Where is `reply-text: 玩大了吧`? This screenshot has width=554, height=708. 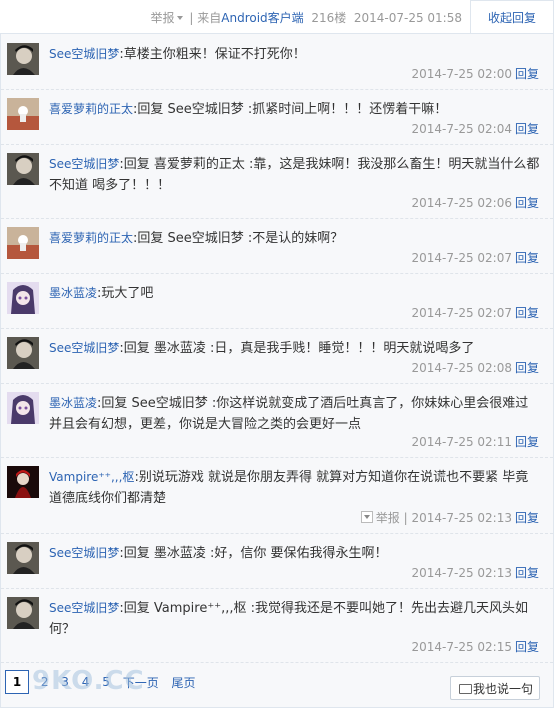
reply-text: 玩大了吧 is located at coordinates (127, 293).